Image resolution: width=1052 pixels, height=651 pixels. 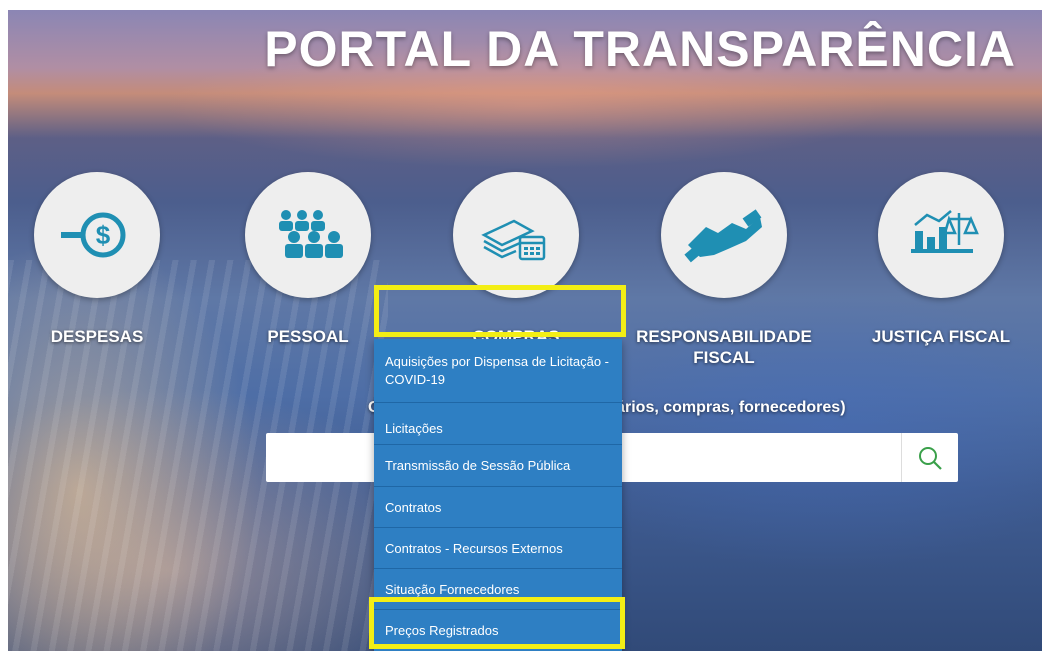 I want to click on category-despesas: $ DESPESAS, so click(x=97, y=259).